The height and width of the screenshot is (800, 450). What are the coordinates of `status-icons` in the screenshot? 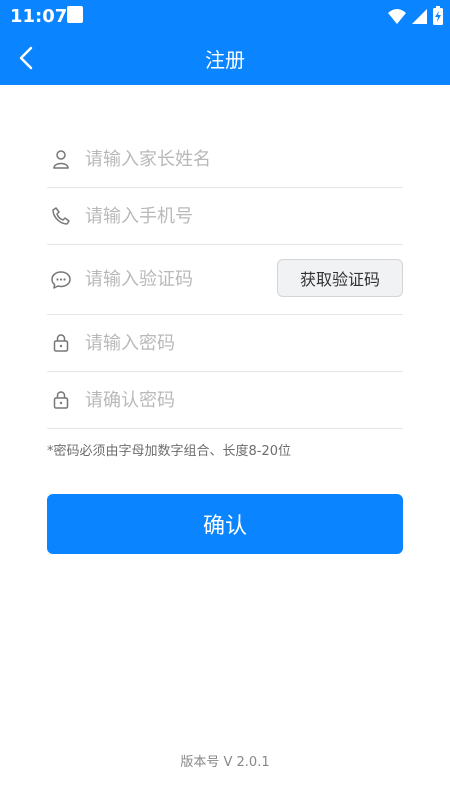 It's located at (415, 16).